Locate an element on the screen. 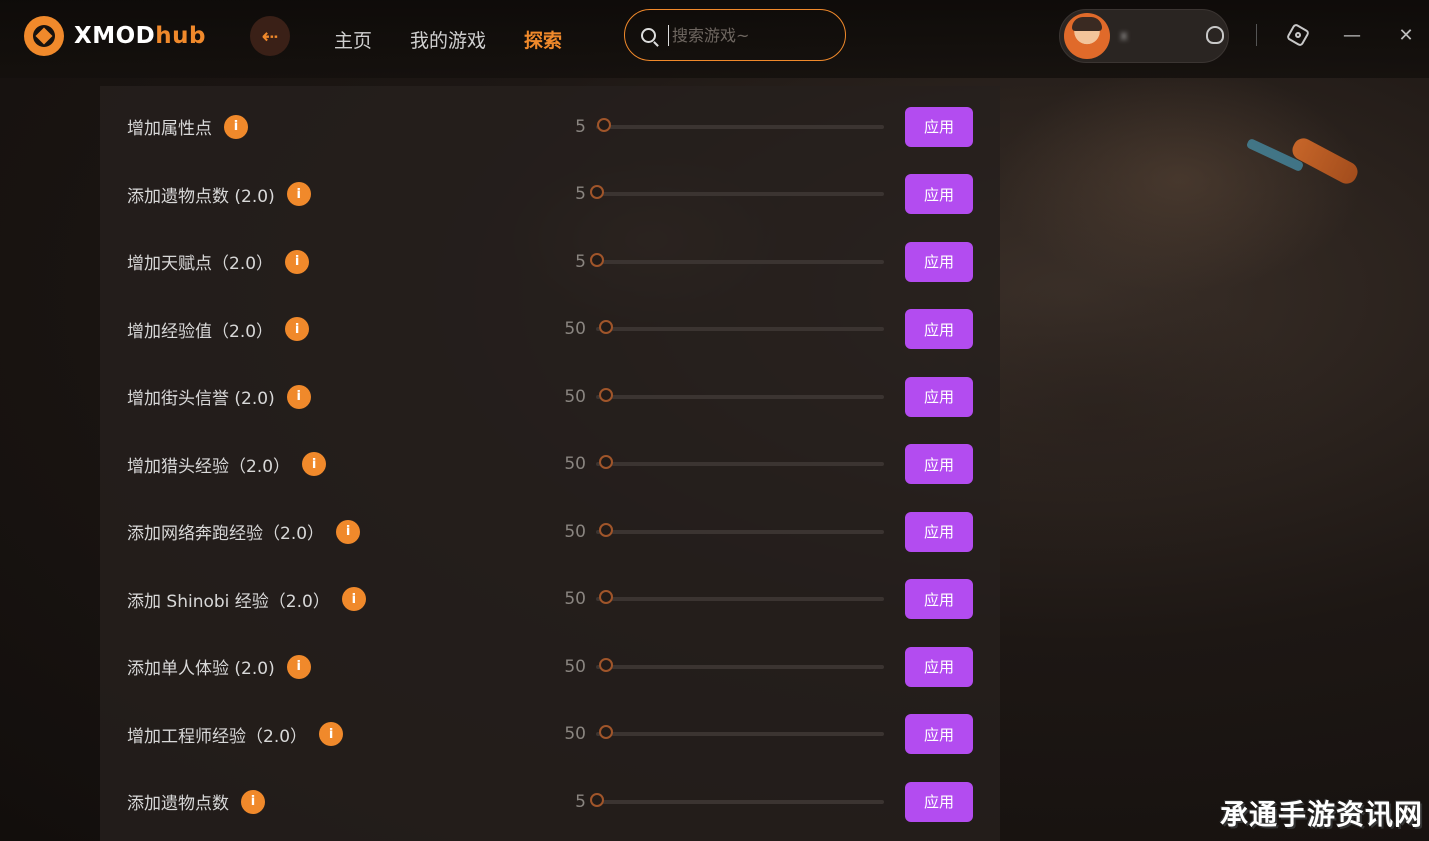 This screenshot has width=1429, height=841. mod-label: 增加属性点 i is located at coordinates (187, 126).